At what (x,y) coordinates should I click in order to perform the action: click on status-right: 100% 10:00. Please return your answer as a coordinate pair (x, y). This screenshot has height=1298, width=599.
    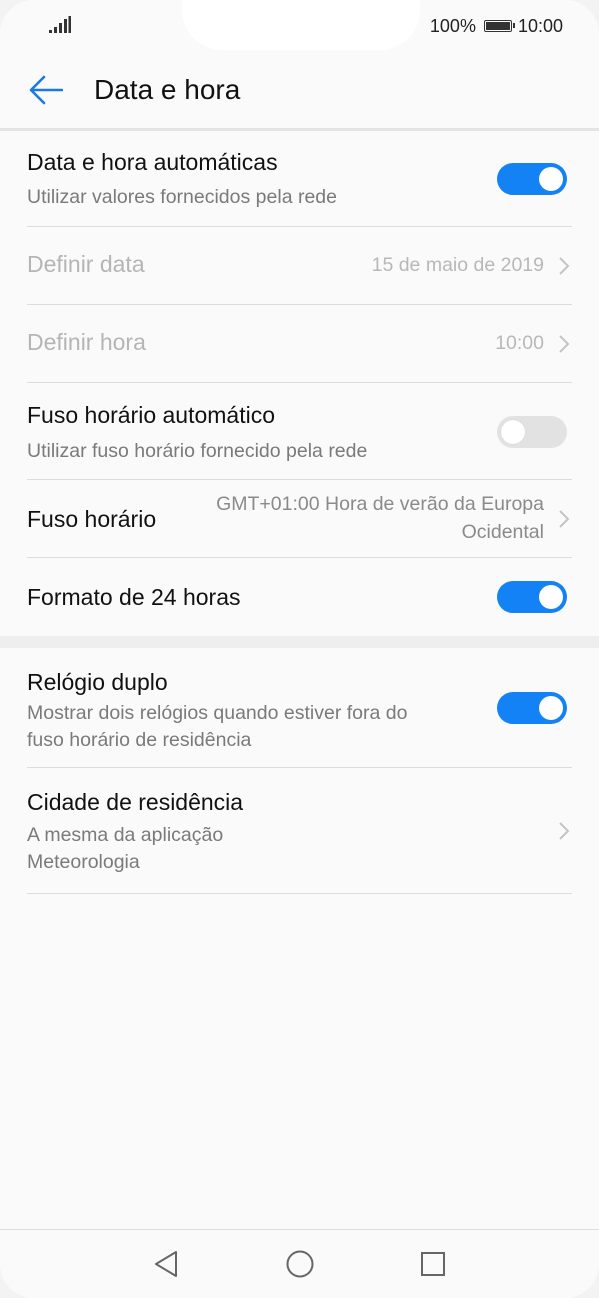
    Looking at the image, I should click on (496, 26).